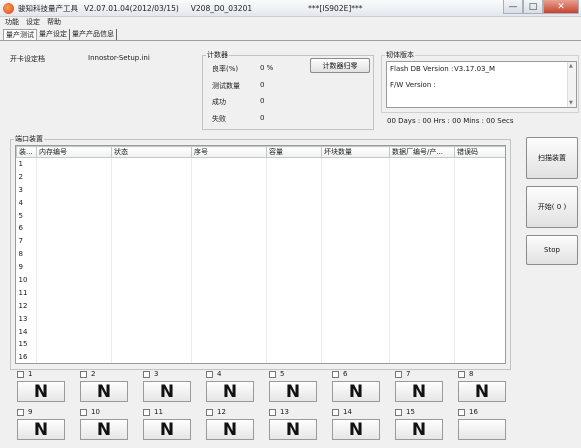 The height and width of the screenshot is (448, 581). I want to click on minimize-button: —, so click(513, 7).